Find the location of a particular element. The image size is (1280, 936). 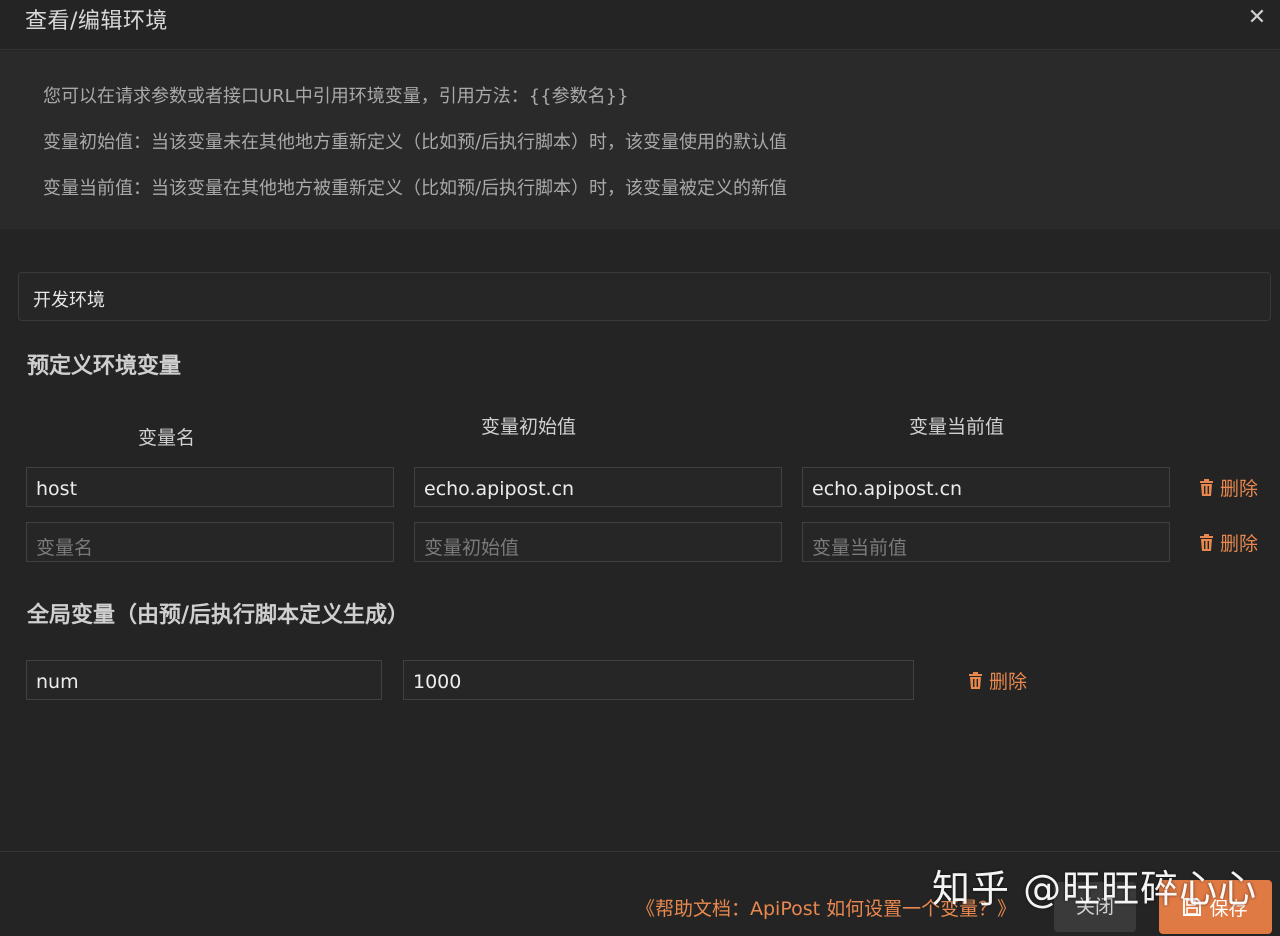

close-icon: ✕ is located at coordinates (1257, 18).